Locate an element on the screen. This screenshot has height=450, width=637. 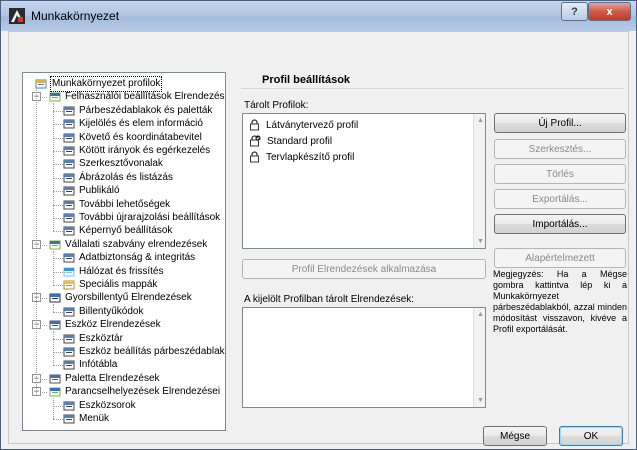
company-standard-icon is located at coordinates (55, 245).